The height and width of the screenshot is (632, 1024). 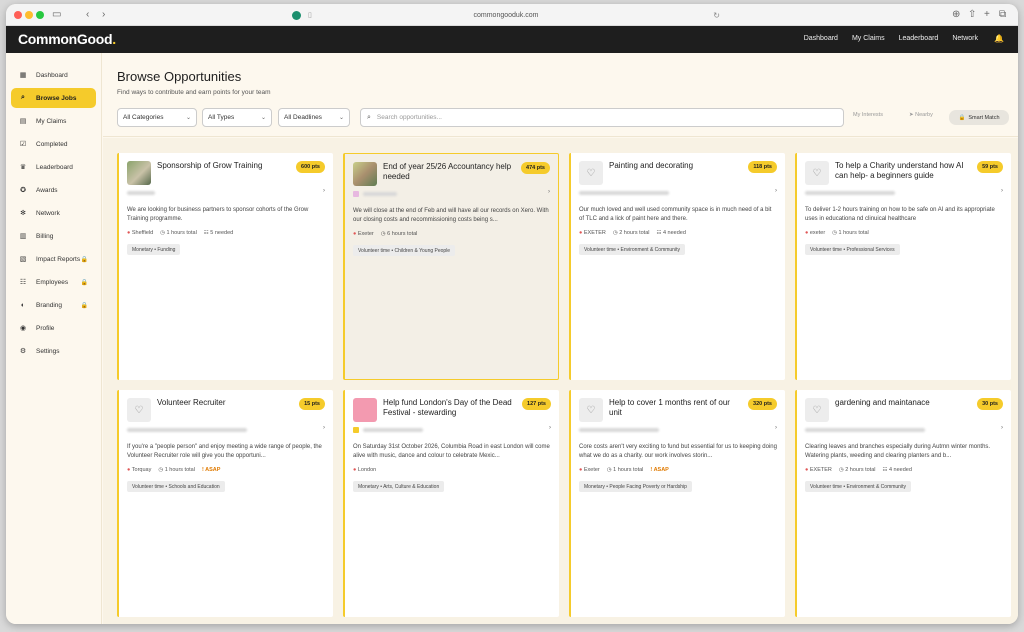 I want to click on sidebar-item-employees: ☷ Employees 🔒, so click(x=53, y=282).